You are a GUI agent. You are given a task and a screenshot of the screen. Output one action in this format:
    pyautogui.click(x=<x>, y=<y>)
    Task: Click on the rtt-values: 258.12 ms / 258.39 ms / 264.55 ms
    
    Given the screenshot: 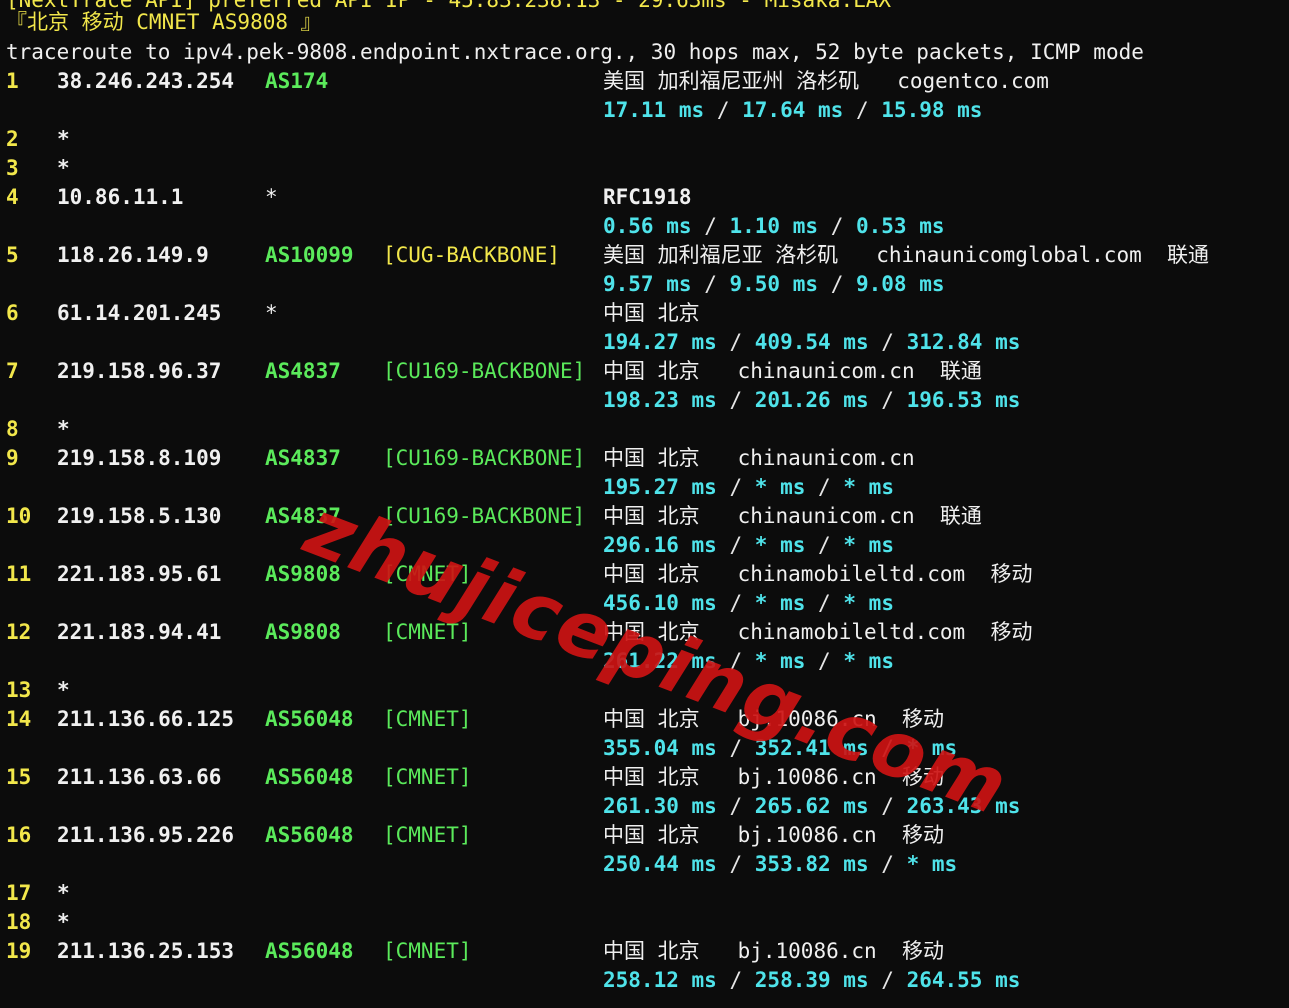 What is the action you would take?
    pyautogui.click(x=811, y=980)
    